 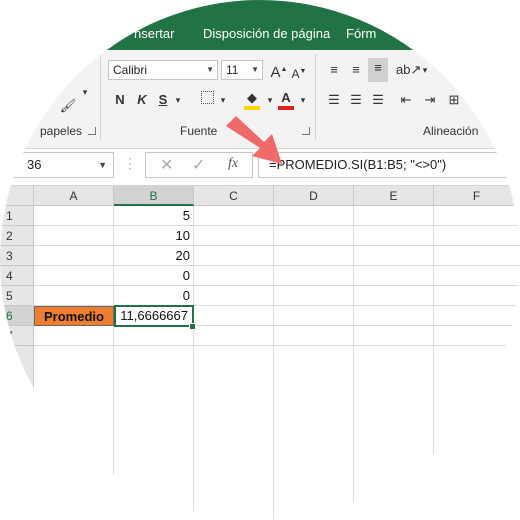 What do you see at coordinates (130, 70) in the screenshot?
I see `font-name-value: Calibri` at bounding box center [130, 70].